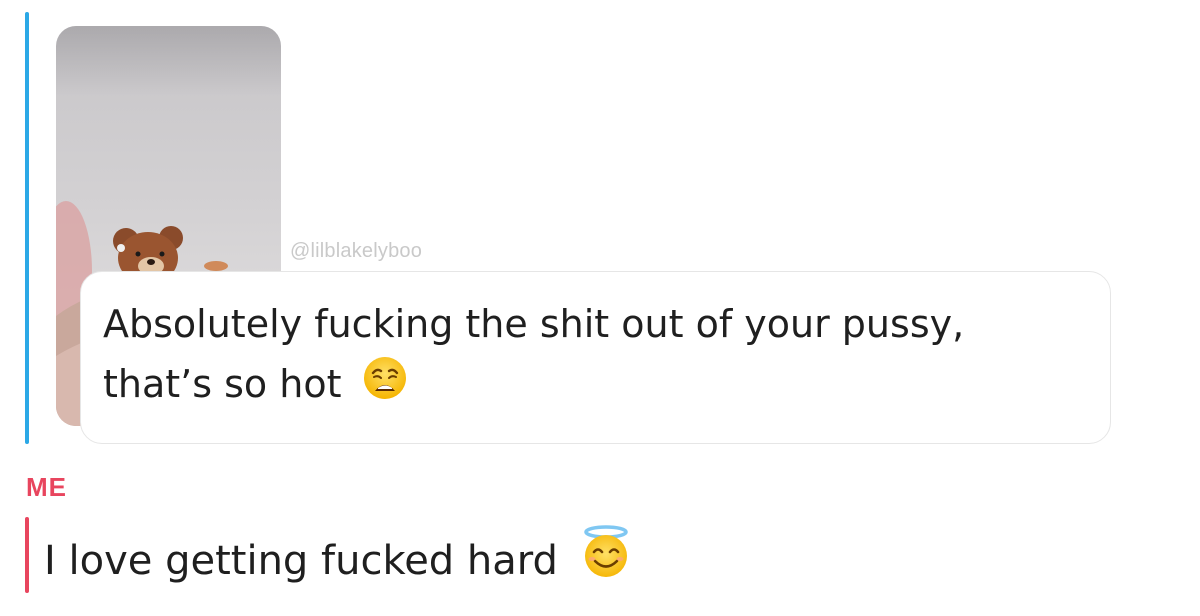 The width and height of the screenshot is (1200, 616). What do you see at coordinates (606, 563) in the screenshot?
I see `smiling-face-with-halo-icon` at bounding box center [606, 563].